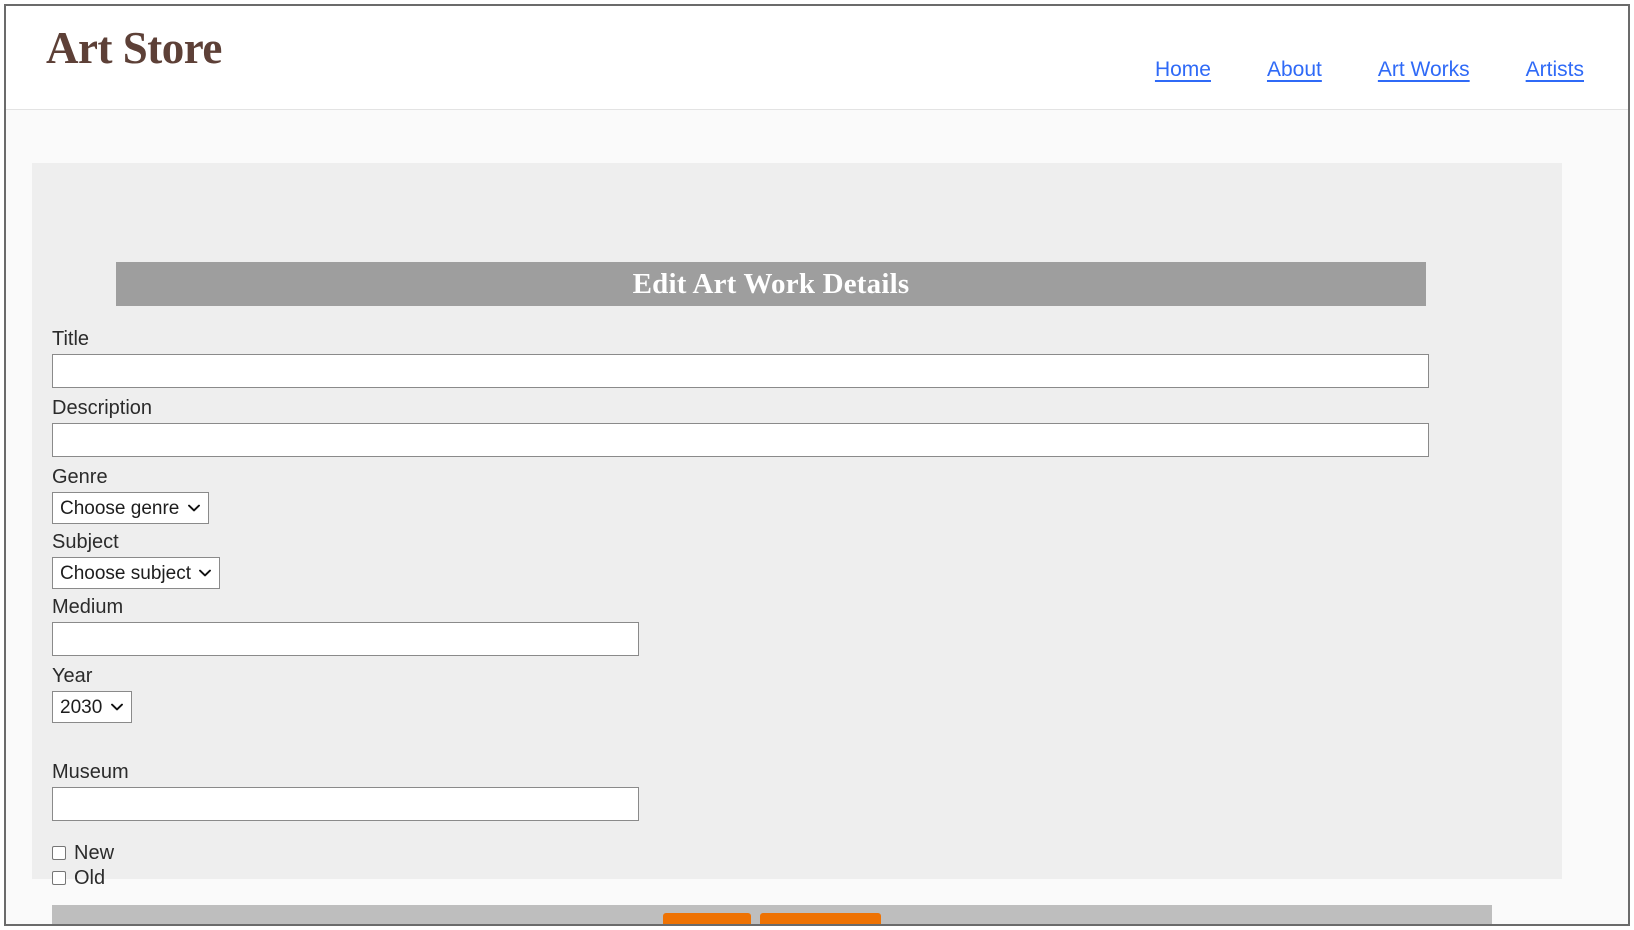  What do you see at coordinates (1369, 70) in the screenshot?
I see `main-navigation: Home About Art Works Artists` at bounding box center [1369, 70].